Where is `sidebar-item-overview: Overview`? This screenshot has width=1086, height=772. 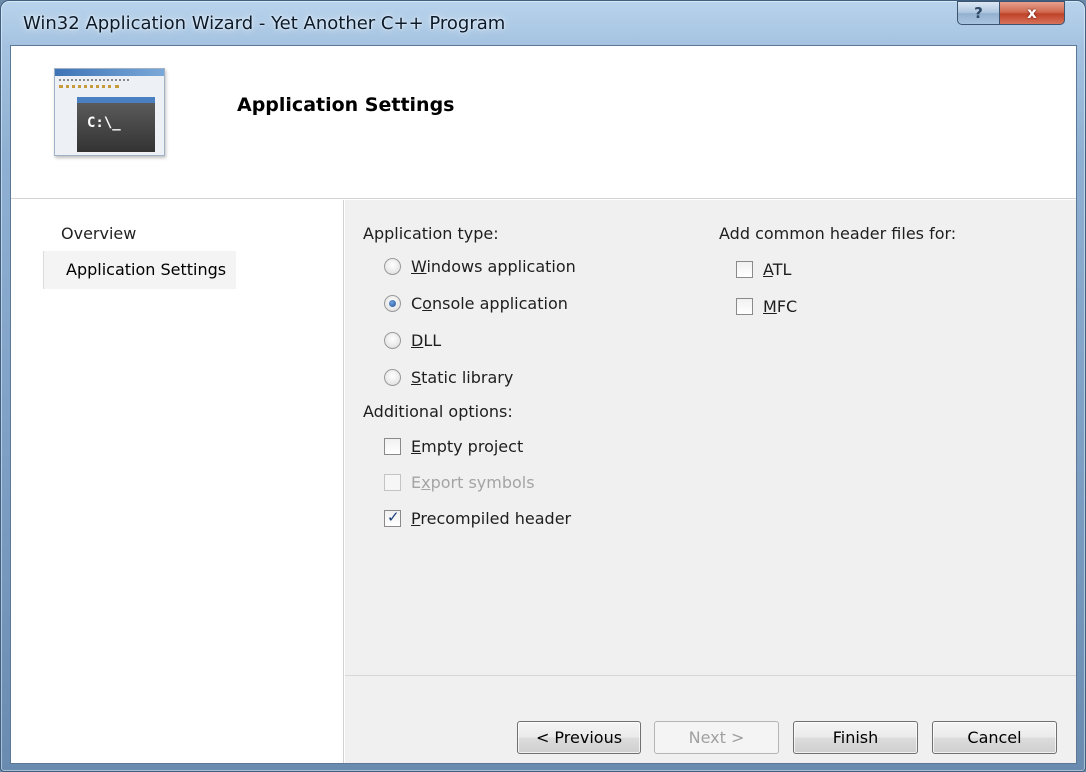 sidebar-item-overview: Overview is located at coordinates (98, 233).